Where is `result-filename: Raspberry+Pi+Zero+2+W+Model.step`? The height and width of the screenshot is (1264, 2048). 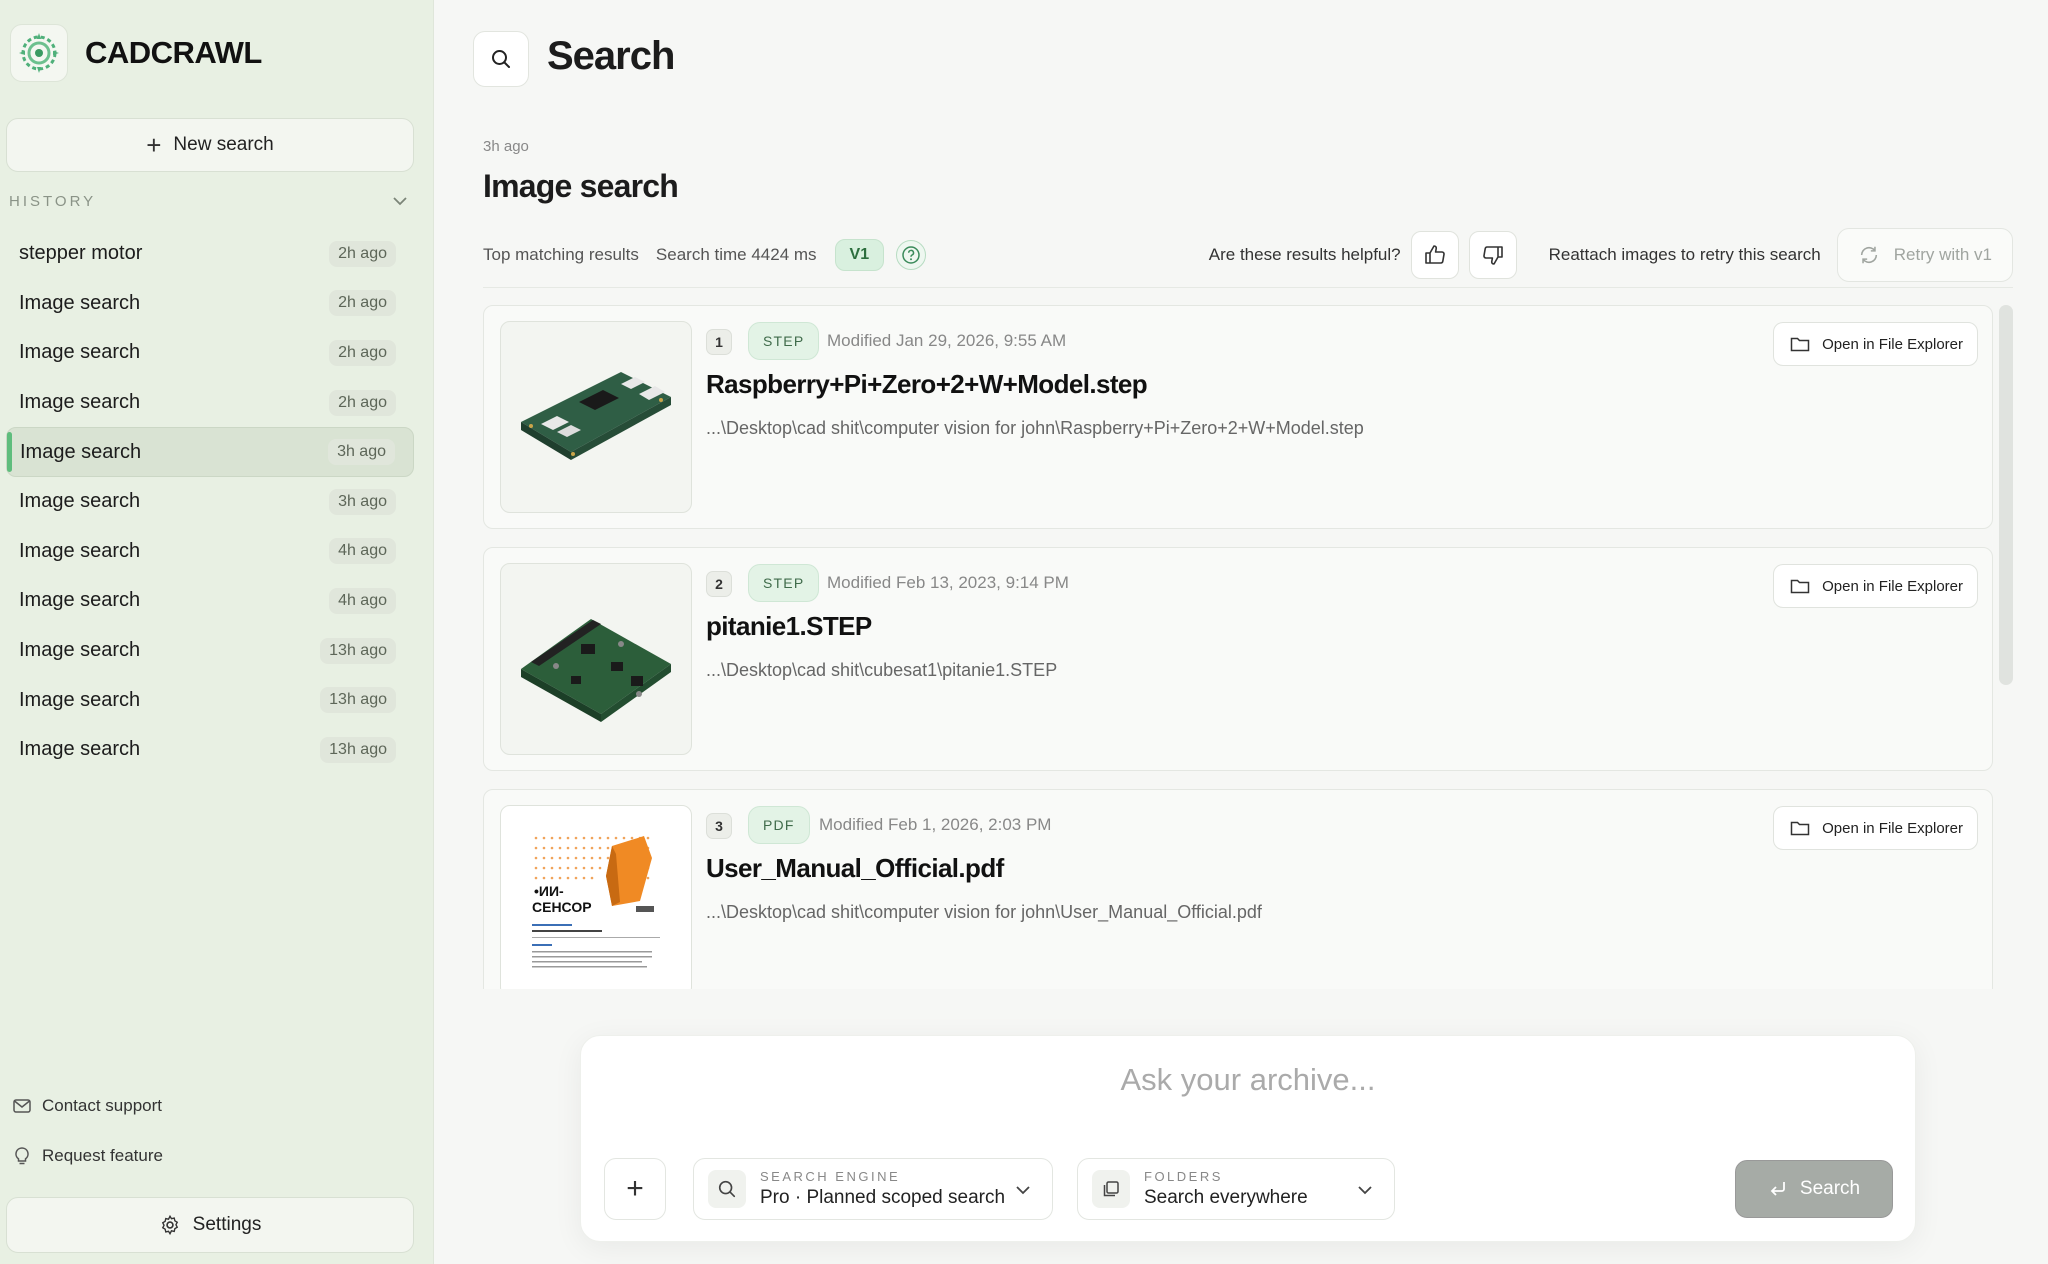 result-filename: Raspberry+Pi+Zero+2+W+Model.step is located at coordinates (927, 384).